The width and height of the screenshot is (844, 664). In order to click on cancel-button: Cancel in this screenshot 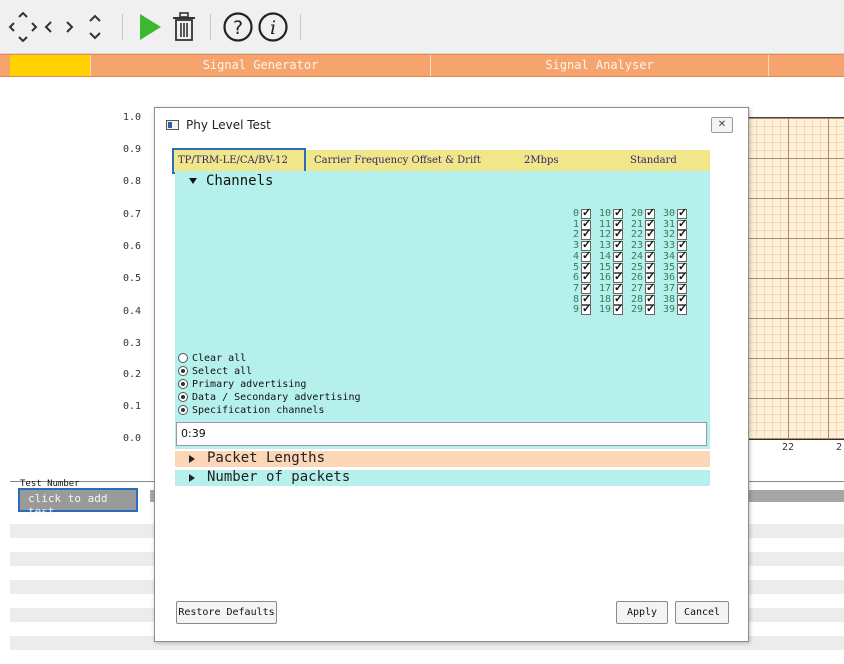, I will do `click(702, 612)`.